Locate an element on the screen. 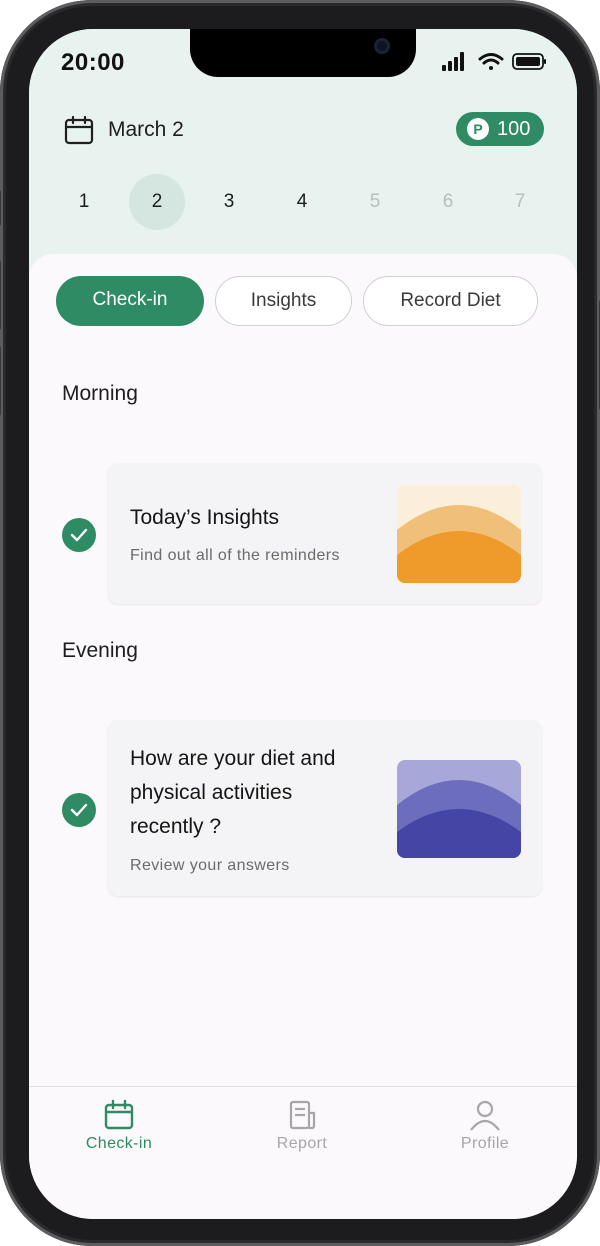 This screenshot has height=1246, width=600. card-subtitle: Find out all of the reminders is located at coordinates (235, 555).